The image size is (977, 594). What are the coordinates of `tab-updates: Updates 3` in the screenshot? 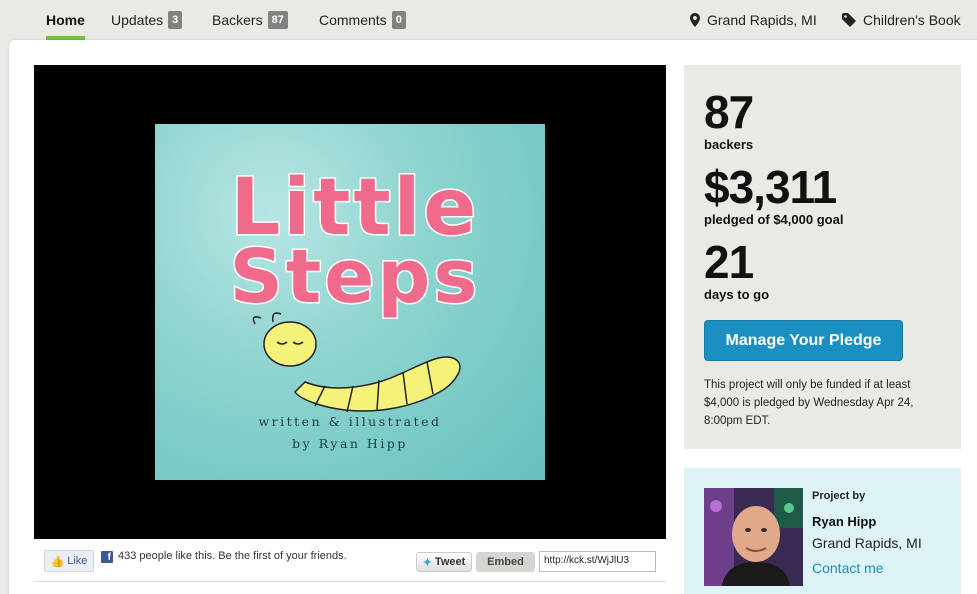 It's located at (147, 20).